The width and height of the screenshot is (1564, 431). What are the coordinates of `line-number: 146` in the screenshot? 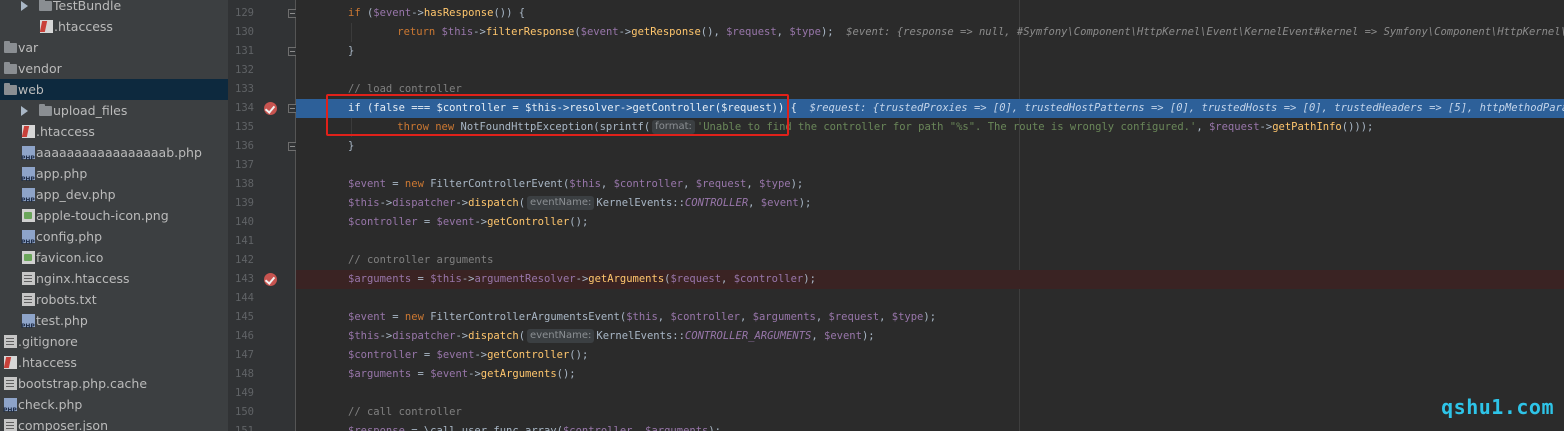 It's located at (241, 336).